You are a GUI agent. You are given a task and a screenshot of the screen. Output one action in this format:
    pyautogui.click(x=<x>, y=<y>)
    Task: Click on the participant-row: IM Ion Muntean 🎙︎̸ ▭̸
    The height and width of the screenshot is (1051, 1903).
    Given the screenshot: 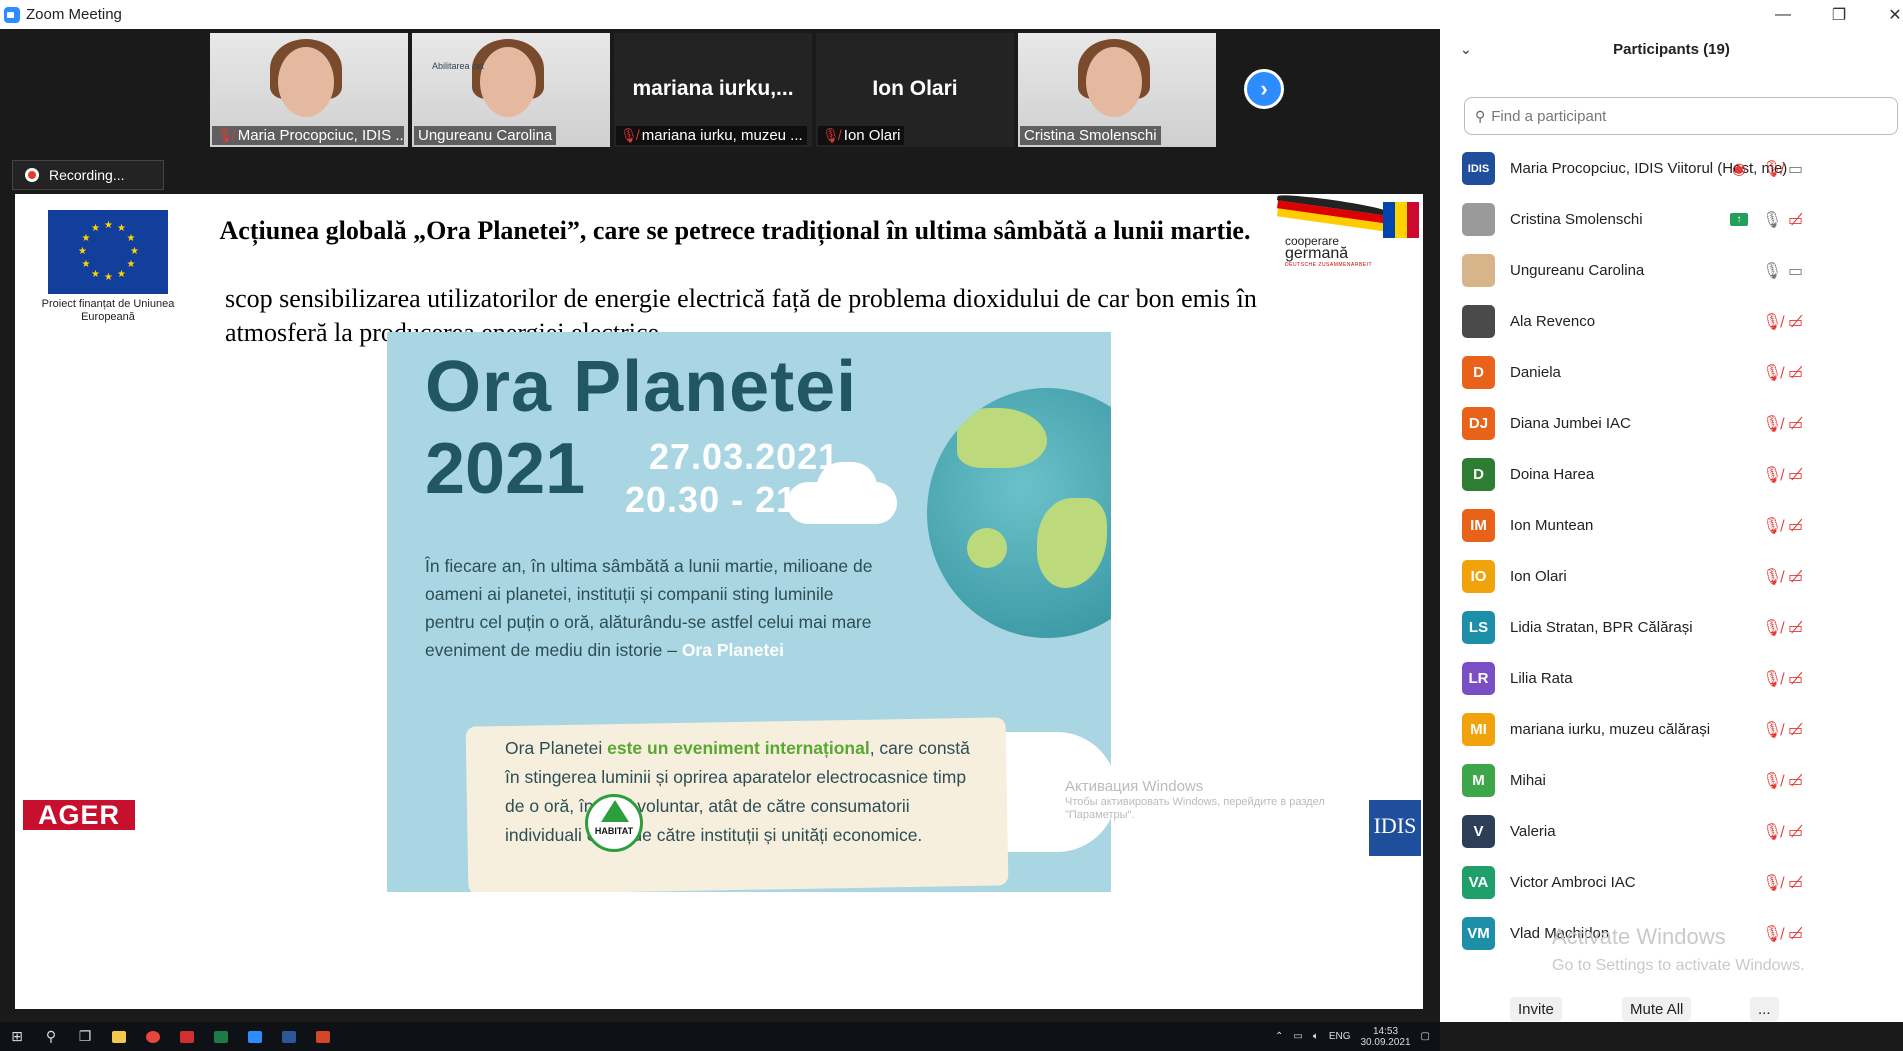 What is the action you would take?
    pyautogui.click(x=1671, y=525)
    